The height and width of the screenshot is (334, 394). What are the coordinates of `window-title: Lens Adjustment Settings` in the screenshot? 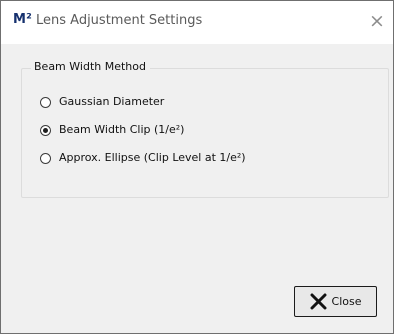 It's located at (119, 20).